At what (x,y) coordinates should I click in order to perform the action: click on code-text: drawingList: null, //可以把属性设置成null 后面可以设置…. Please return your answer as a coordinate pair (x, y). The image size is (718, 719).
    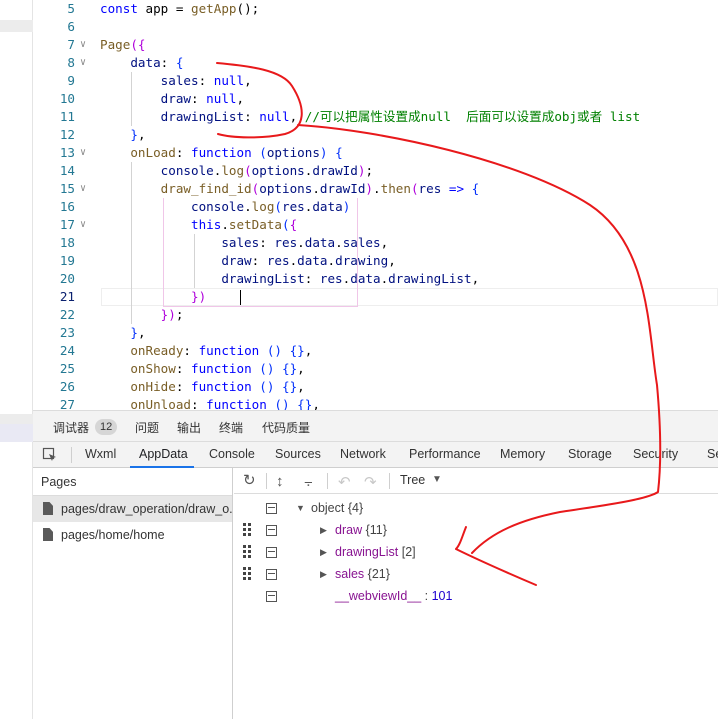
    Looking at the image, I should click on (370, 117).